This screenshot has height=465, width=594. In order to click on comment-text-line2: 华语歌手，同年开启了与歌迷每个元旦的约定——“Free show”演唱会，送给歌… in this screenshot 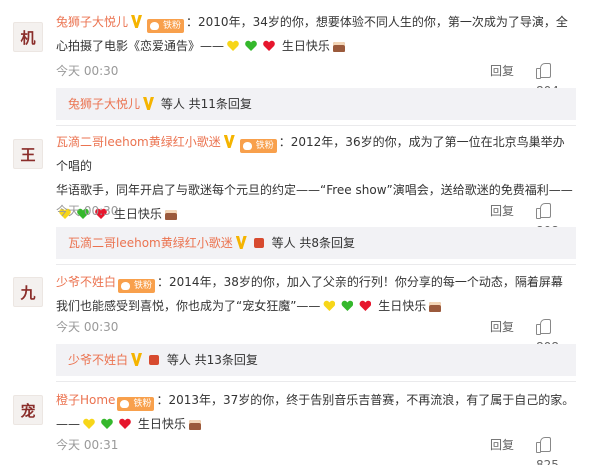, I will do `click(314, 190)`.